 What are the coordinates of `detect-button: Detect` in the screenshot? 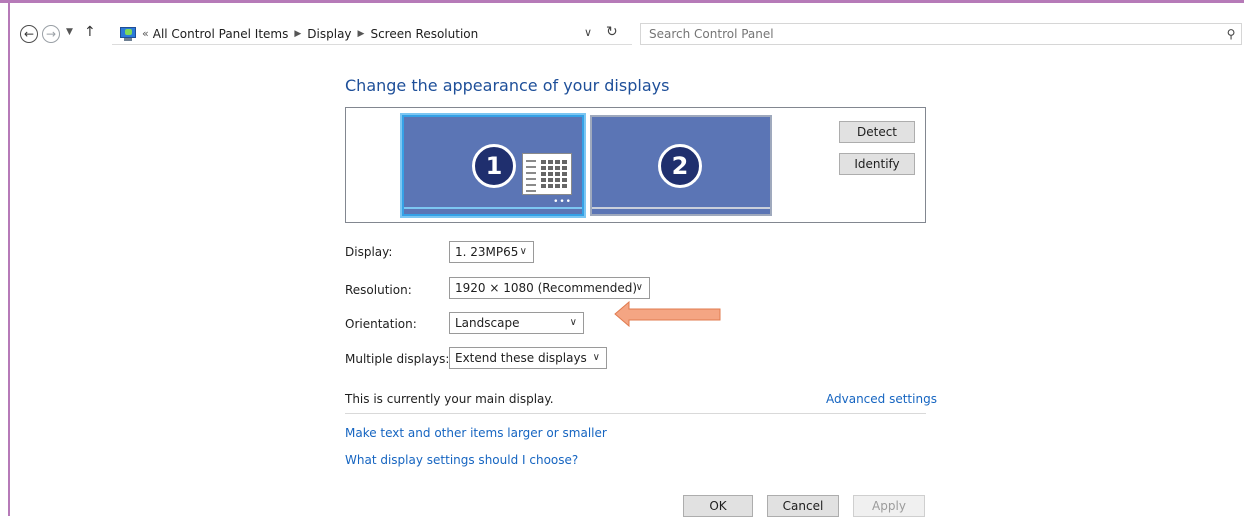 It's located at (877, 132).